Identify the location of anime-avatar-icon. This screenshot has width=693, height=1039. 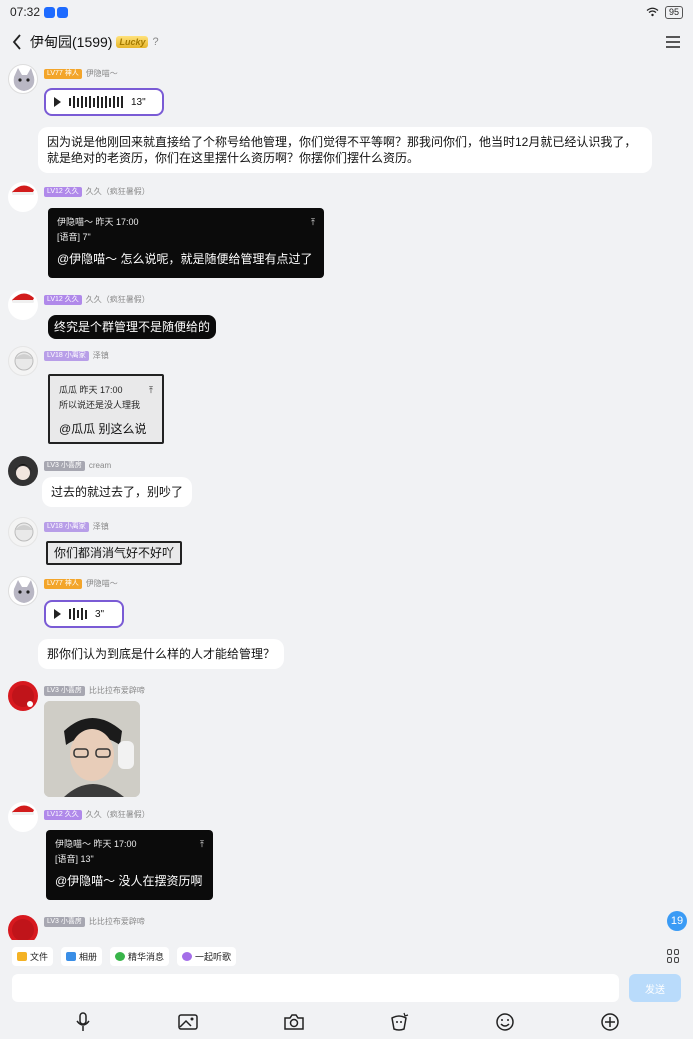
(24, 361).